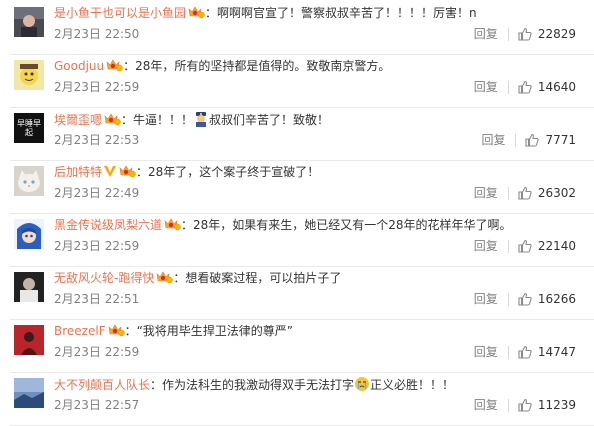 The height and width of the screenshot is (426, 594). I want to click on comment-line: 无敌风火轮-跑得快 ：想看破案过程，可以拍片子了, so click(319, 278).